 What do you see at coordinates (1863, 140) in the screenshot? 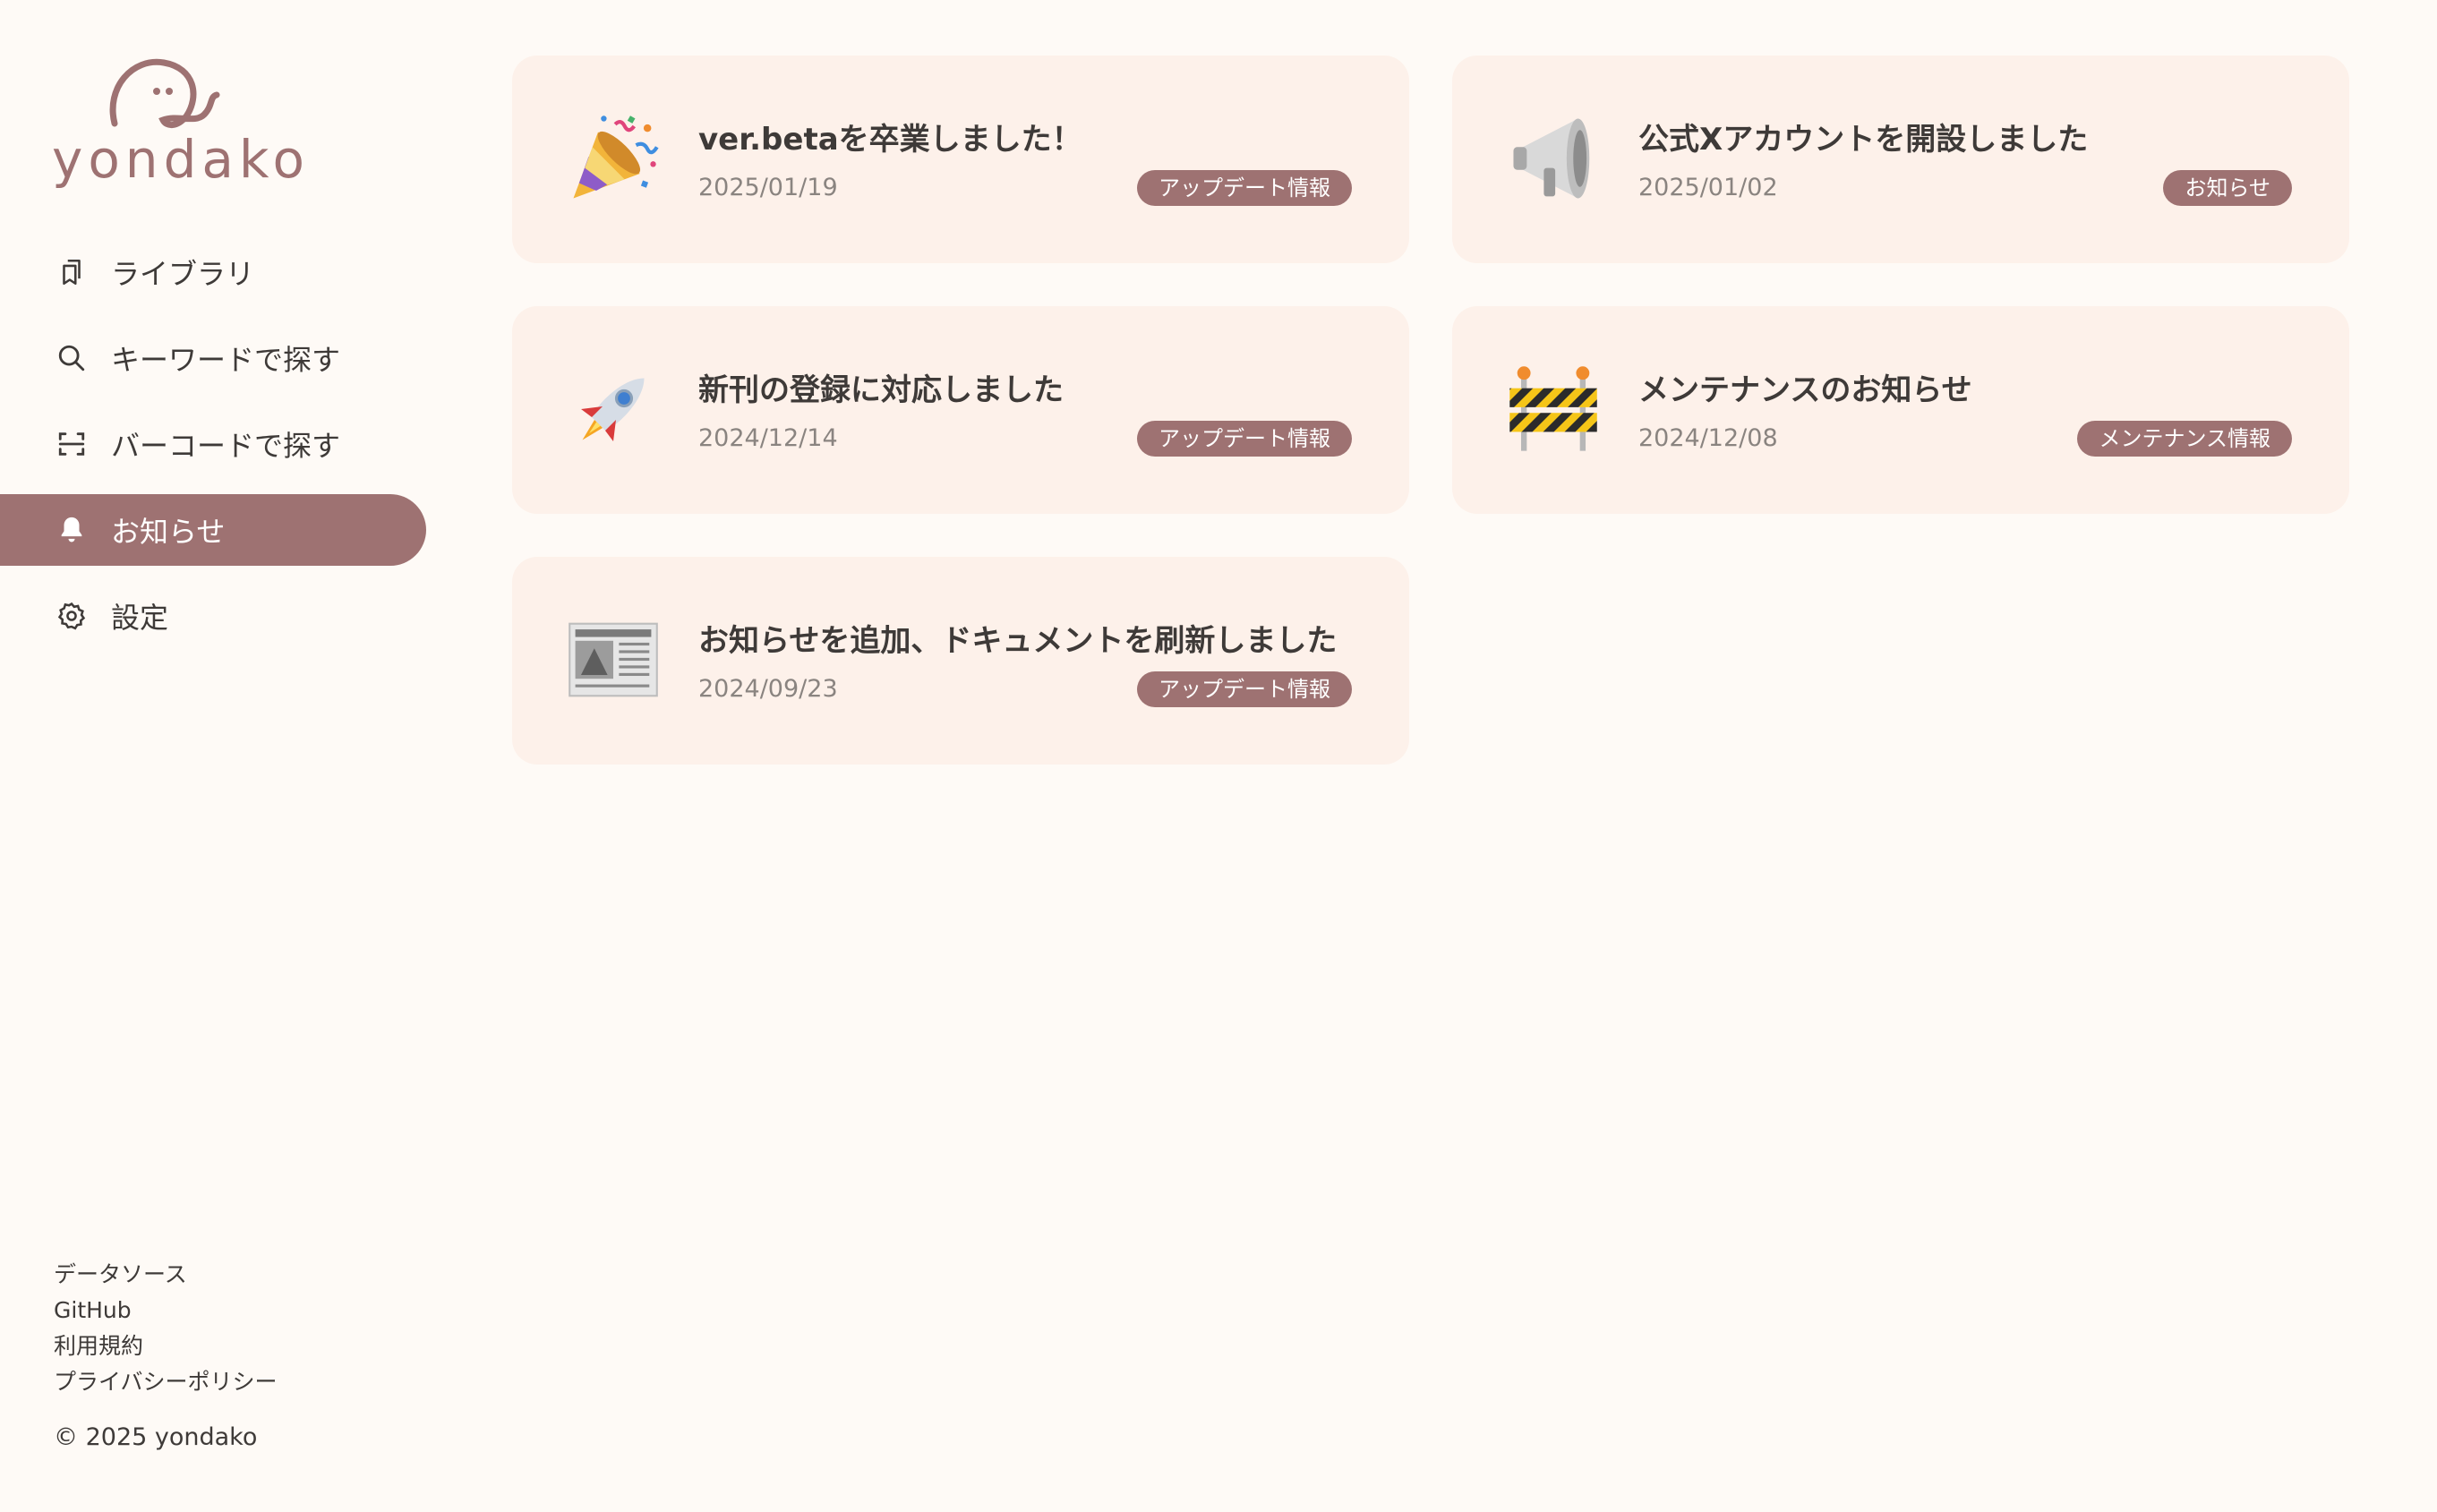
I see `news-title: 公式Xアカウントを開設しました` at bounding box center [1863, 140].